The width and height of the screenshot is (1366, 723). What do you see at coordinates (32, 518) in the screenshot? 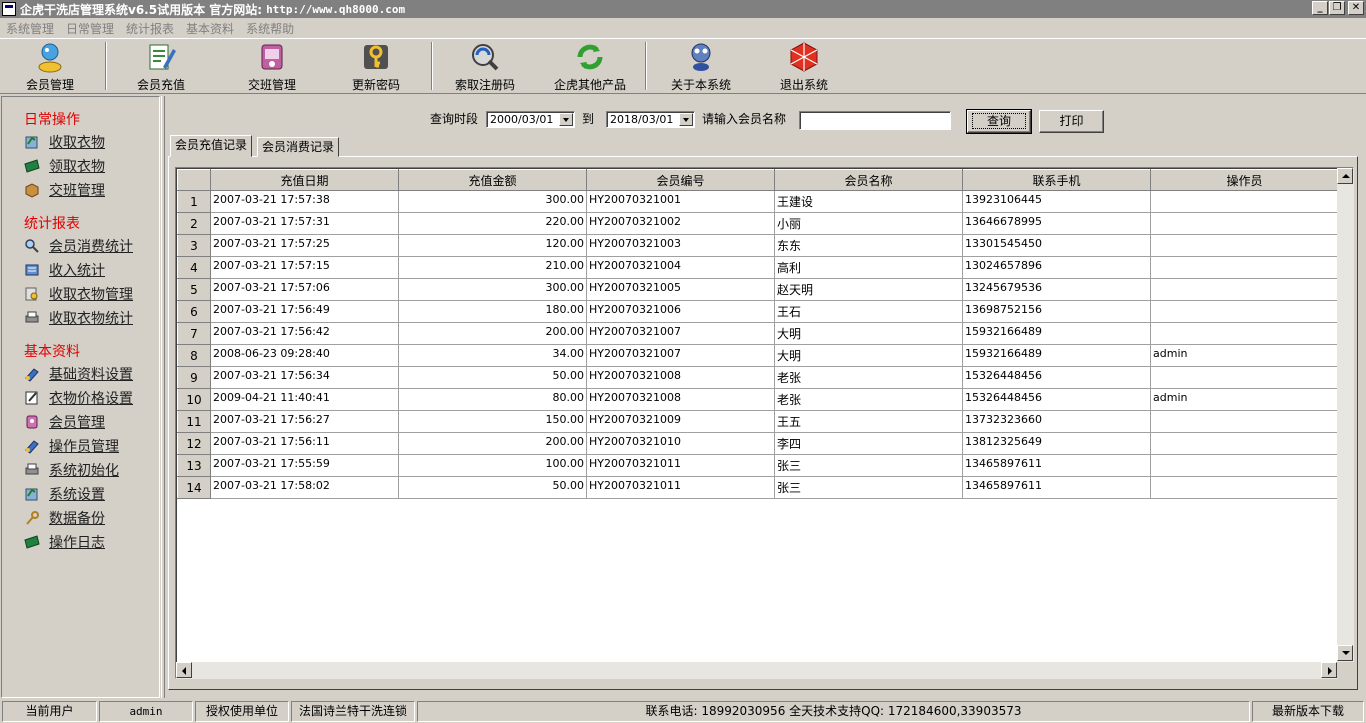
I see `backup-key-icon` at bounding box center [32, 518].